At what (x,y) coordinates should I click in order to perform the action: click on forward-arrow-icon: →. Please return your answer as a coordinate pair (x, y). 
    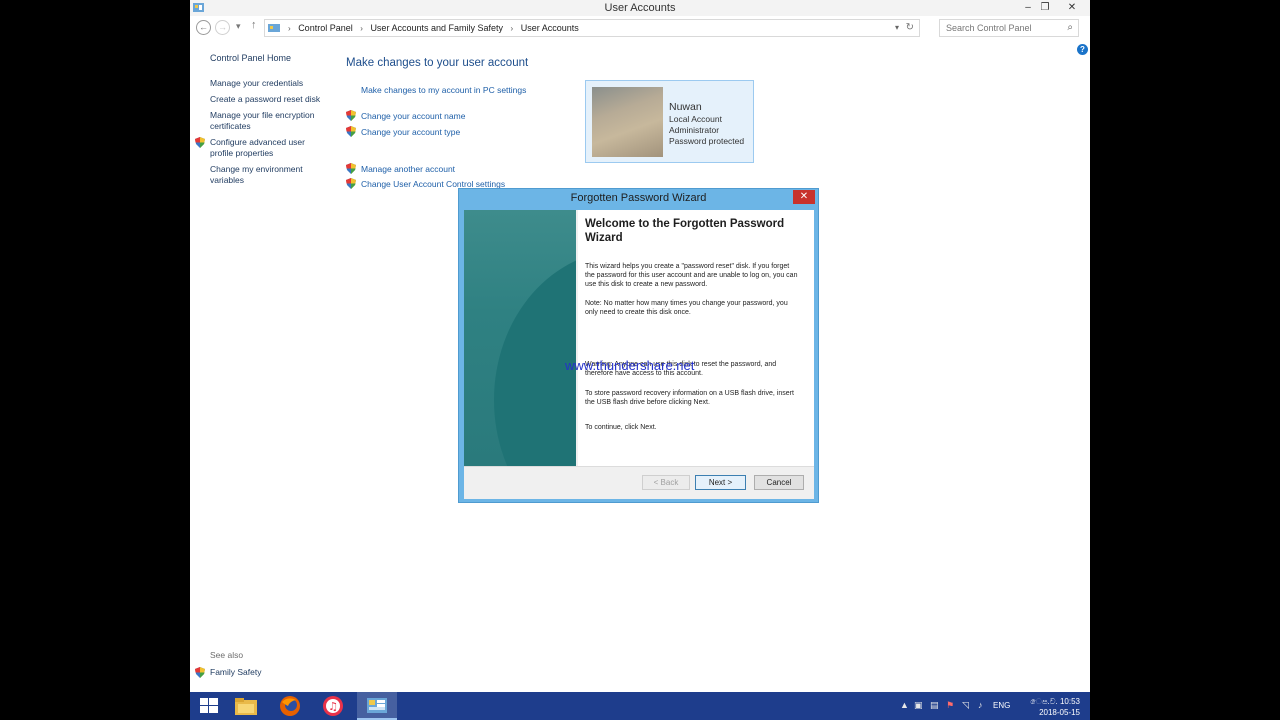
    Looking at the image, I should click on (222, 27).